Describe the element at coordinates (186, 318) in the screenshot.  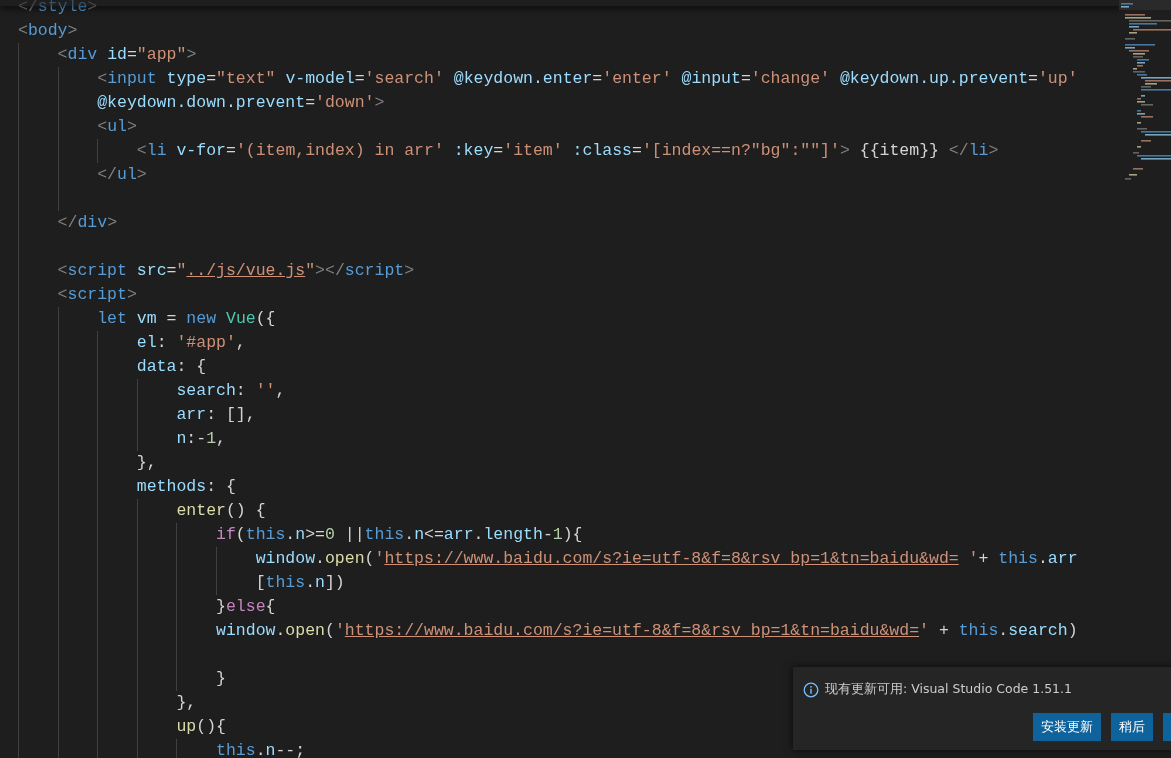
I see `code-line: let vm = new Vue({` at that location.